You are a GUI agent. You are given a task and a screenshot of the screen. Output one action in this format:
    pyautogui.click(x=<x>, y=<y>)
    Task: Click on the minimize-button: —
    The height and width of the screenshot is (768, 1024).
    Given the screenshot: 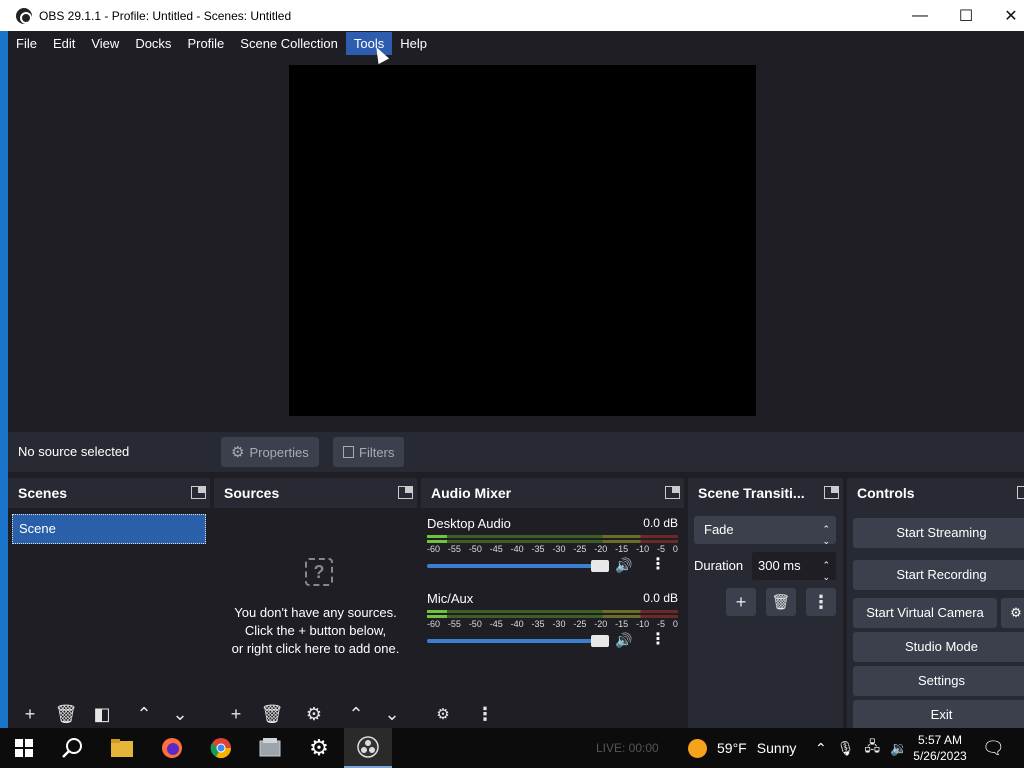 What is the action you would take?
    pyautogui.click(x=920, y=15)
    